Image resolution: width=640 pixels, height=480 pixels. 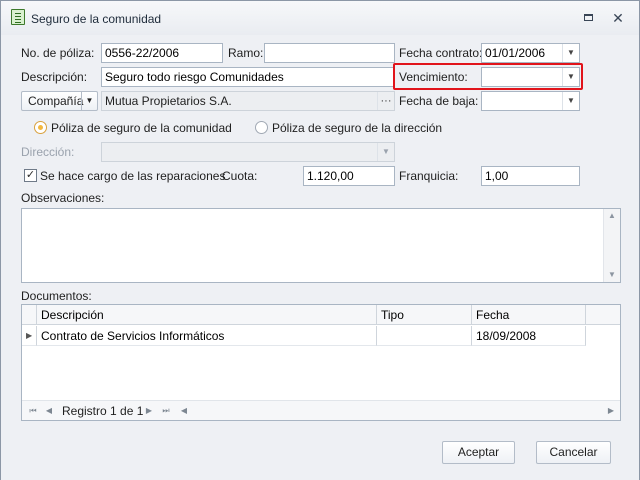 I want to click on scroll-up-icon: ▲, so click(x=612, y=216).